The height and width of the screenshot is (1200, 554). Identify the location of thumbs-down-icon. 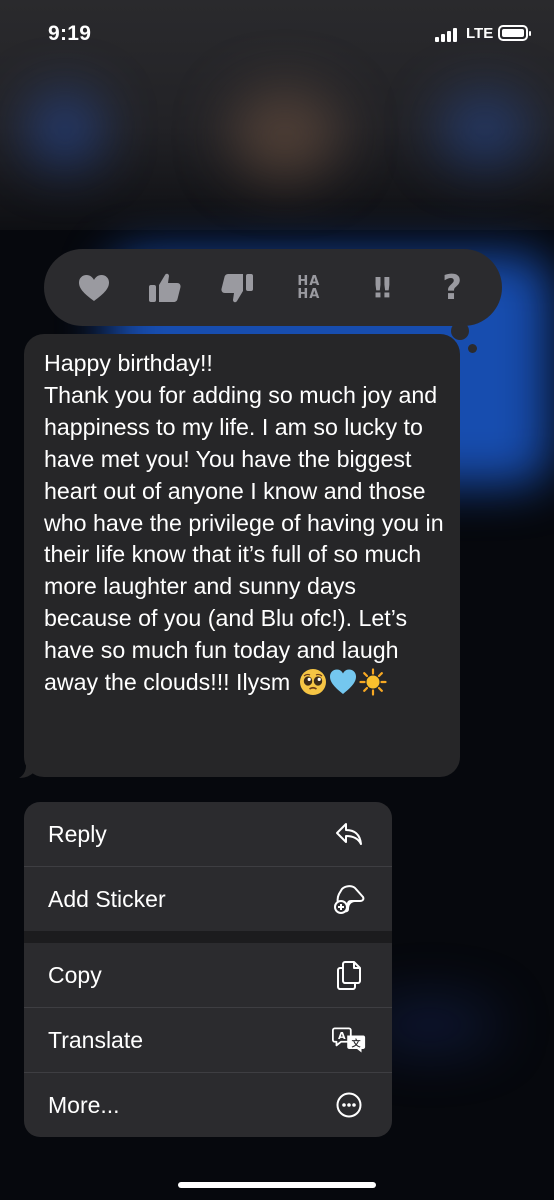
(237, 288).